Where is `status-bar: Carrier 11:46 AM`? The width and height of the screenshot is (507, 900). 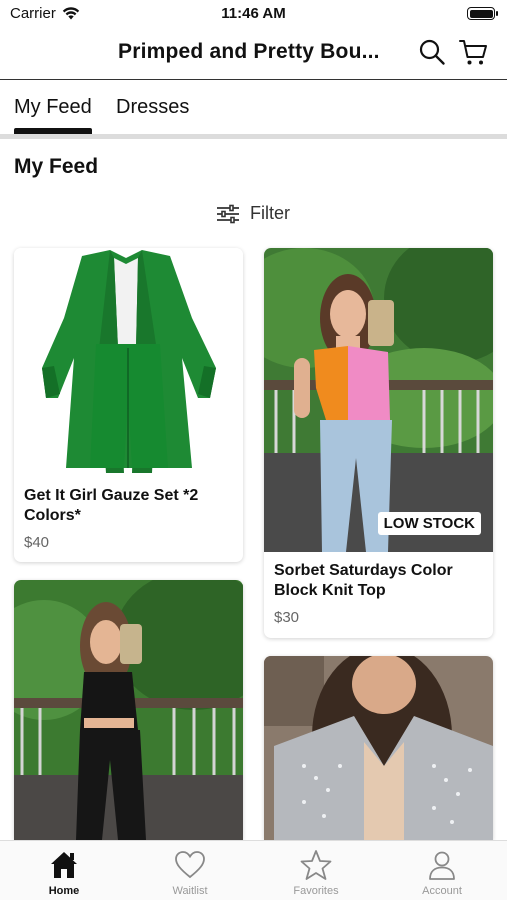 status-bar: Carrier 11:46 AM is located at coordinates (253, 14).